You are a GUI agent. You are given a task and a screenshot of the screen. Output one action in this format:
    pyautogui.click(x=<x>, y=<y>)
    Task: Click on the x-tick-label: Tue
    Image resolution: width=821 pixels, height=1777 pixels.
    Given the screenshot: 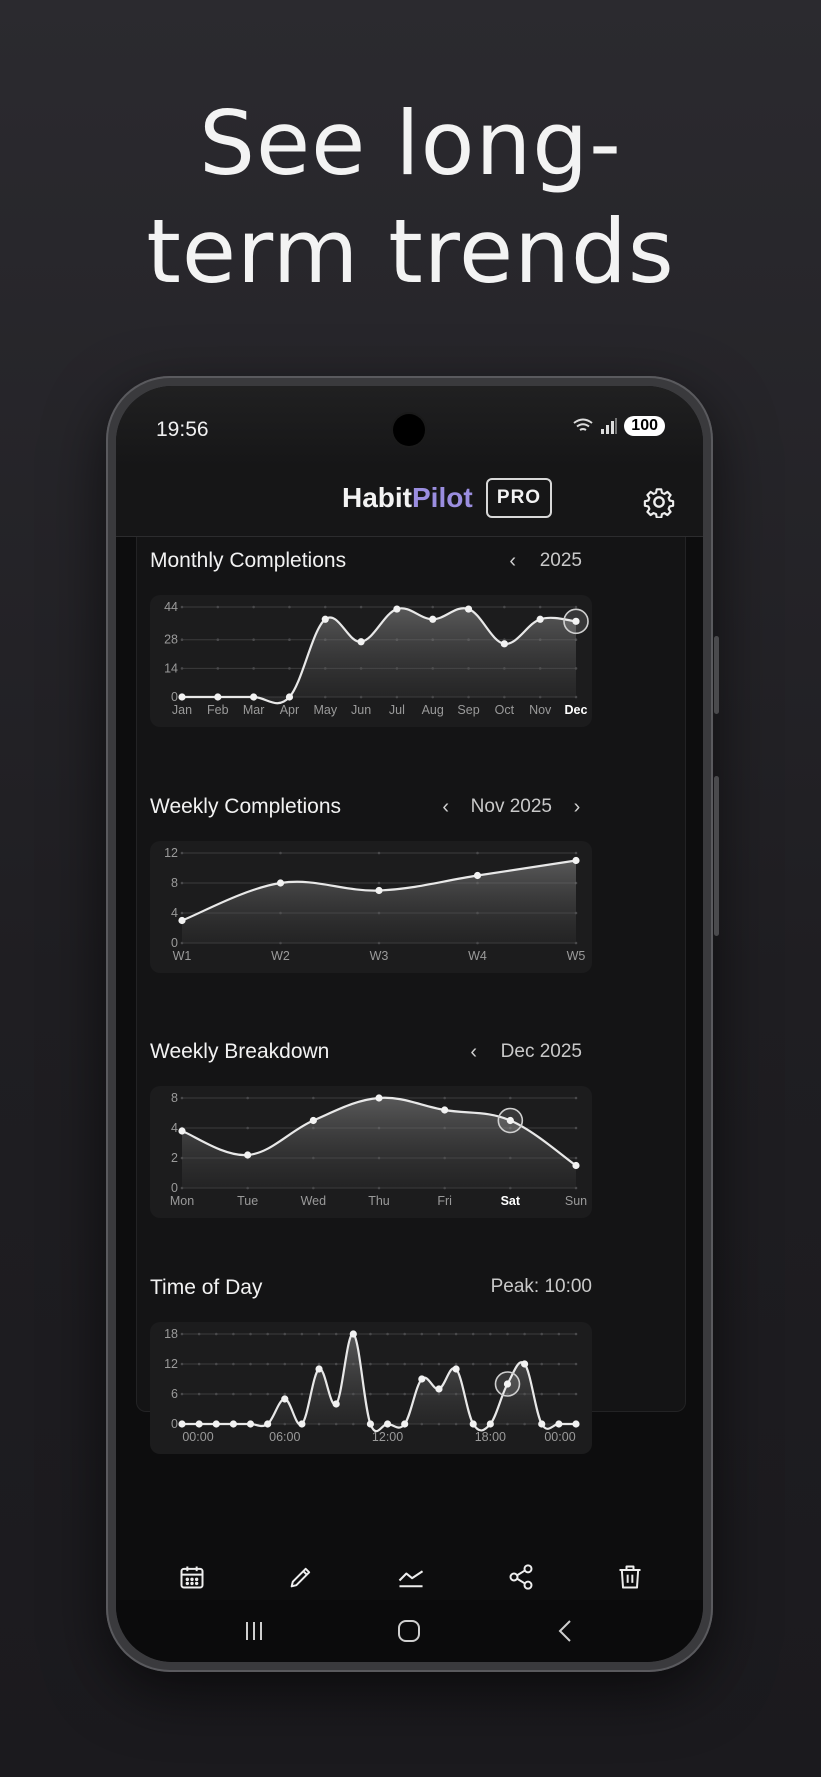 What is the action you would take?
    pyautogui.click(x=247, y=1201)
    